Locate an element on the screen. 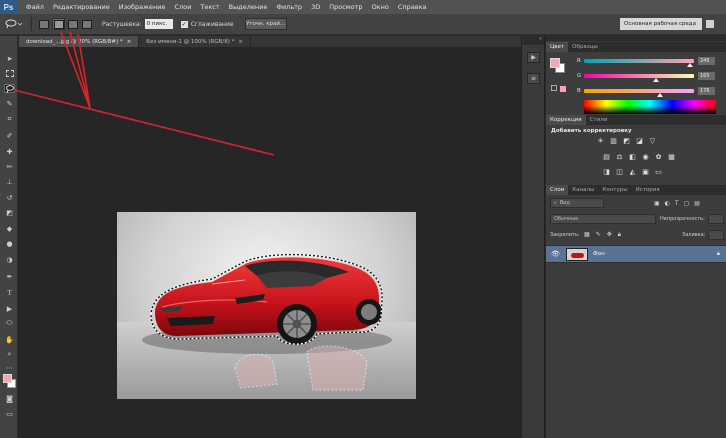  shape-filter-icon: ▢ is located at coordinates (687, 203).